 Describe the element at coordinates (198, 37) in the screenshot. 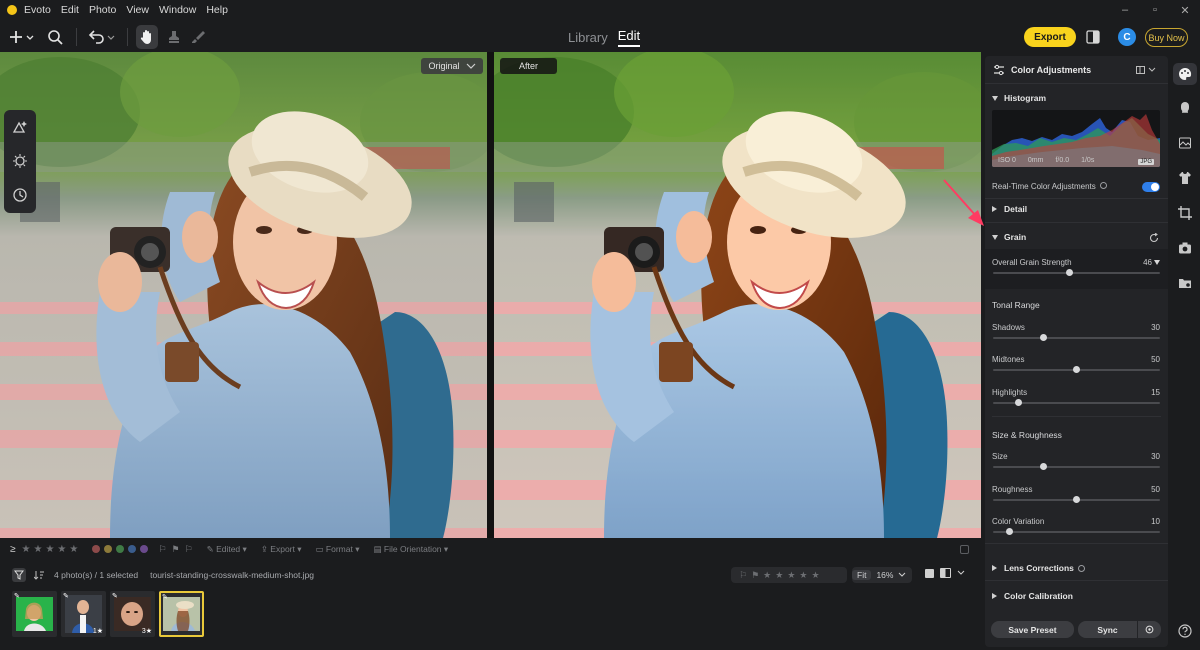

I see `brush-tool-button` at that location.